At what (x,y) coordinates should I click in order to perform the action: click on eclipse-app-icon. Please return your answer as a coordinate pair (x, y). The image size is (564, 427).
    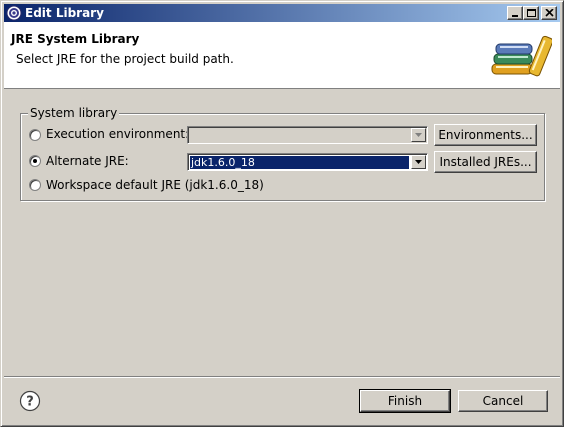
    Looking at the image, I should click on (14, 13).